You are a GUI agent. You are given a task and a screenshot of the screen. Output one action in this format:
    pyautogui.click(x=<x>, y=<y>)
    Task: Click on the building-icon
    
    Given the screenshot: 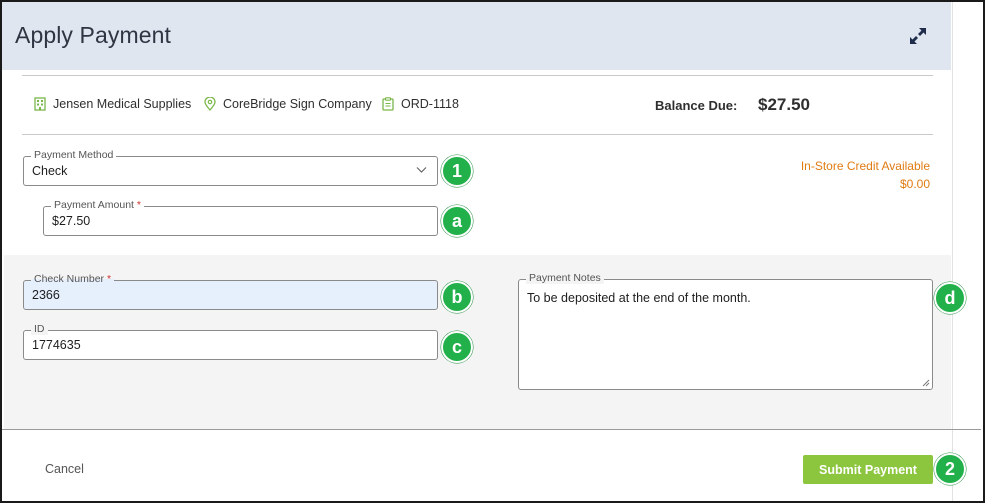 What is the action you would take?
    pyautogui.click(x=40, y=104)
    